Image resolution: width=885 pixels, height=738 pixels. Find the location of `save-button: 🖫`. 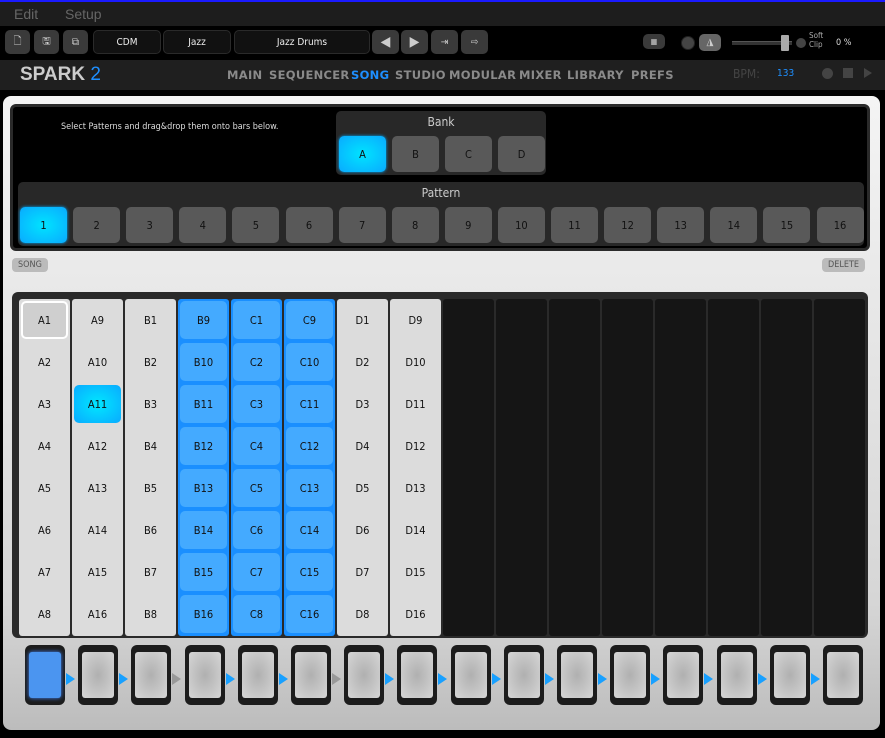

save-button: 🖫 is located at coordinates (46, 42).